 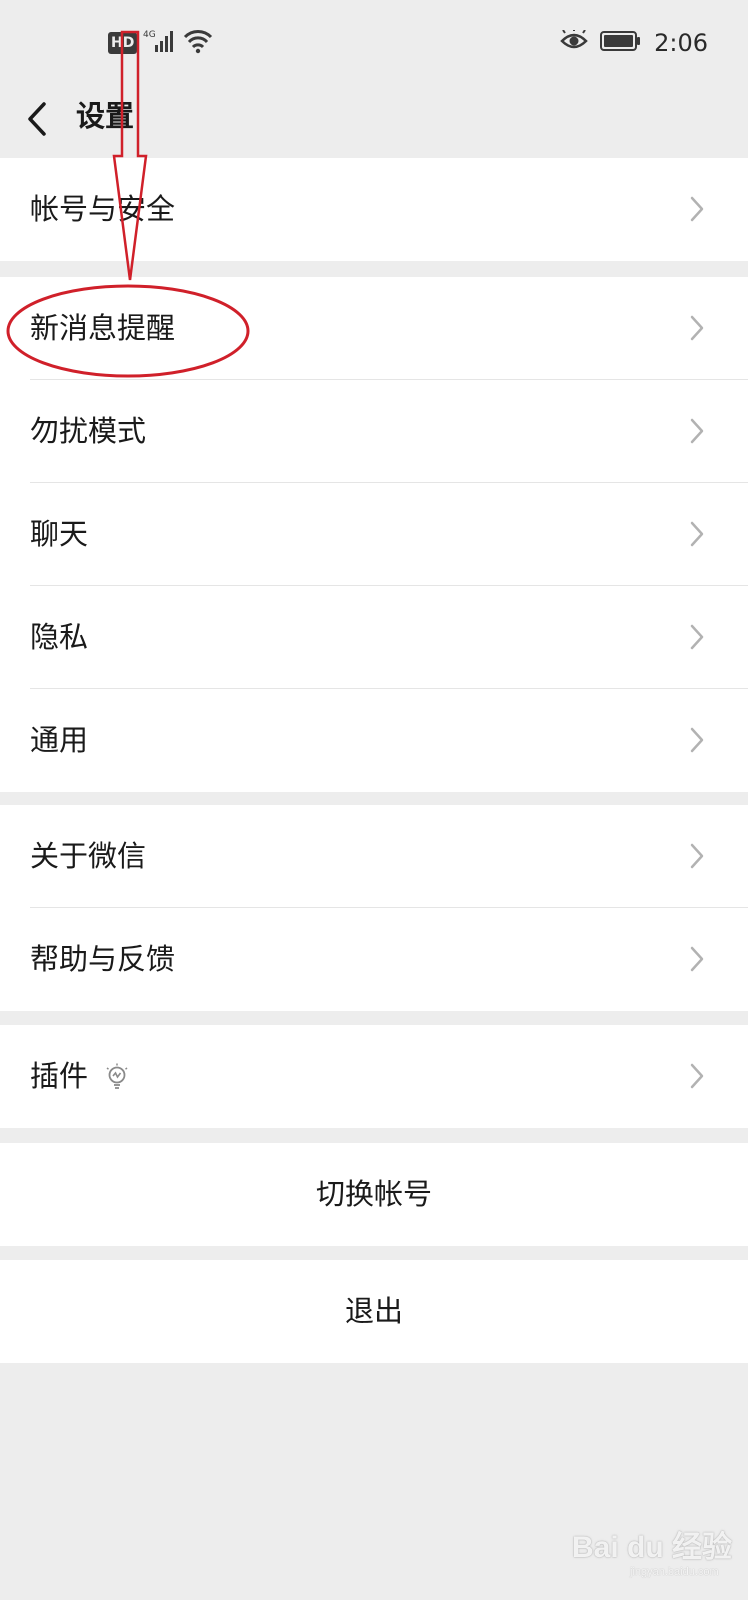 What do you see at coordinates (374, 856) in the screenshot?
I see `row-about-wechat: 关于微信` at bounding box center [374, 856].